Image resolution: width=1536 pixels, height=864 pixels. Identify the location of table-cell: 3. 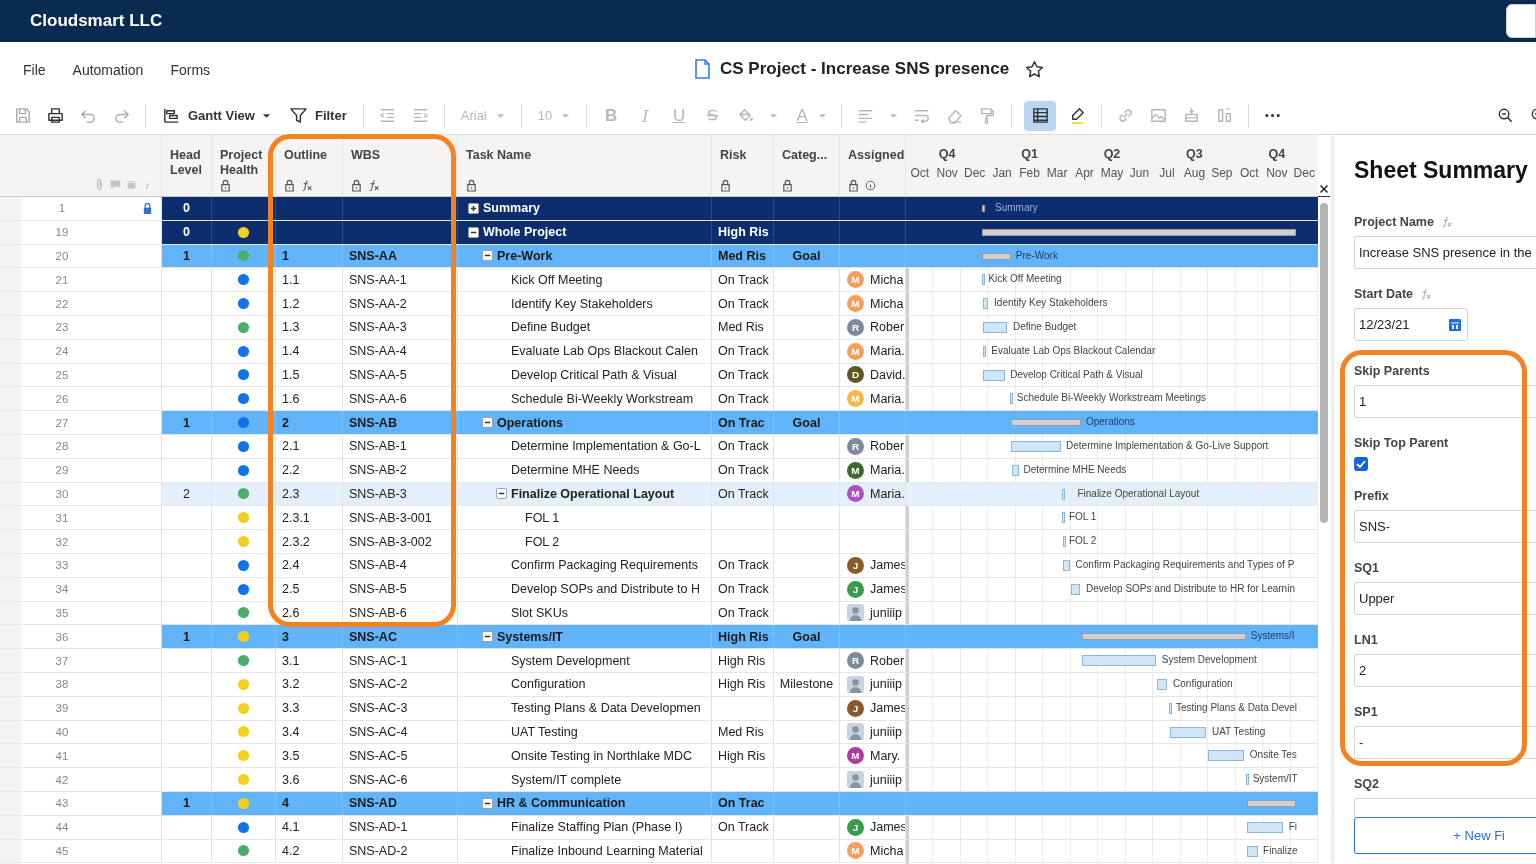
(285, 636).